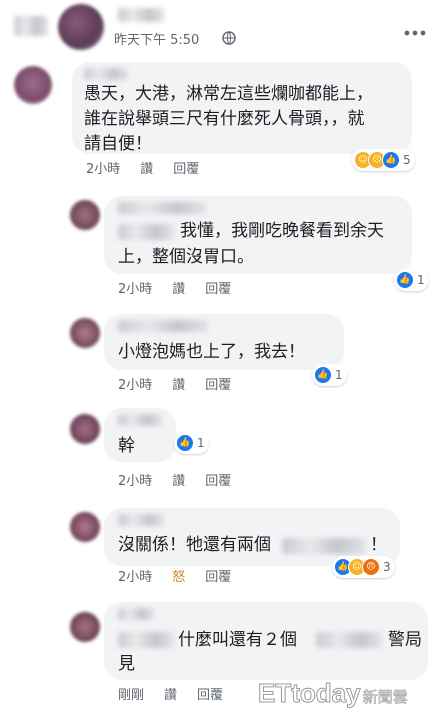  Describe the element at coordinates (387, 567) in the screenshot. I see `reaction-count: 3` at that location.